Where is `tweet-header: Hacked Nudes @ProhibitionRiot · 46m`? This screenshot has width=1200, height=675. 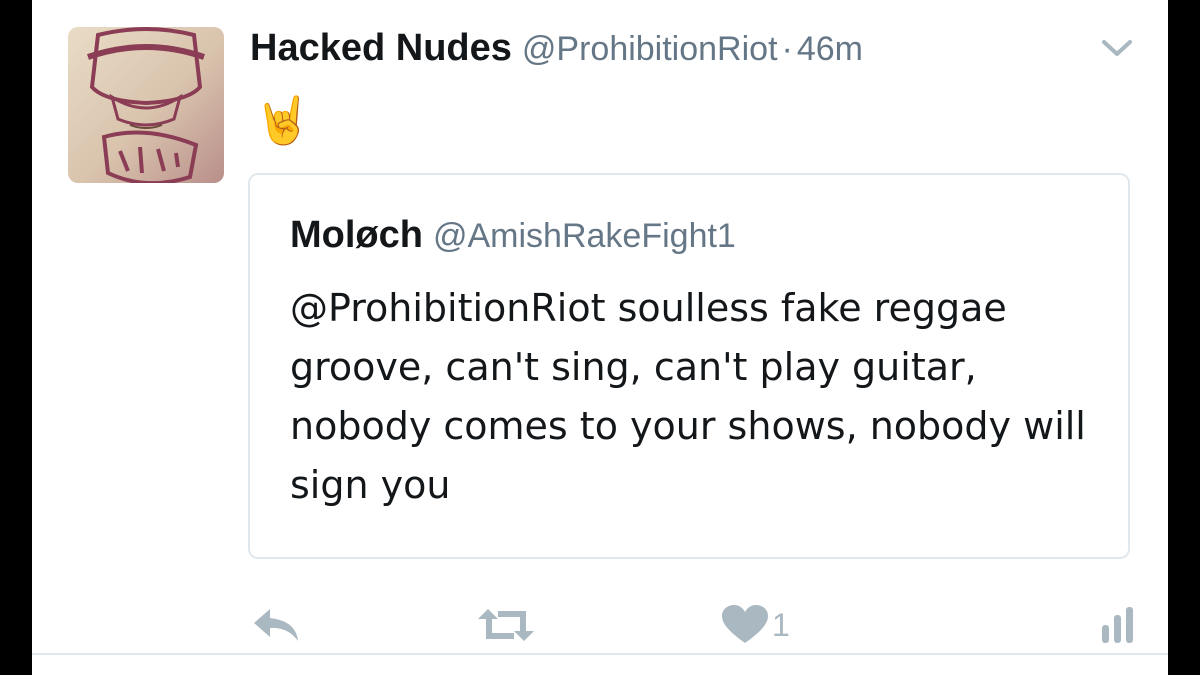
tweet-header: Hacked Nudes @ProhibitionRiot · 46m is located at coordinates (556, 52).